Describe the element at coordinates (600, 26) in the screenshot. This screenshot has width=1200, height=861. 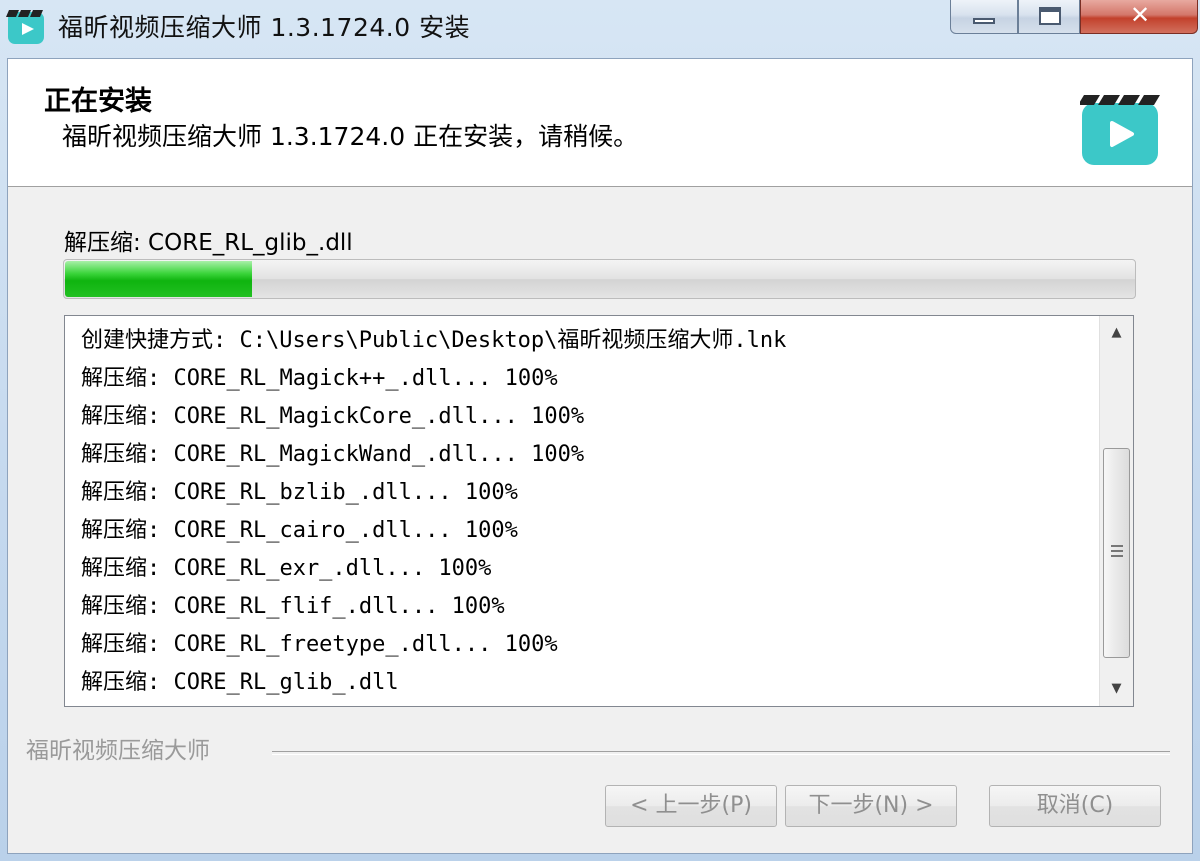
I see `title-bar: 福昕视频压缩大师 1.3.1724.0 安装 ✕` at that location.